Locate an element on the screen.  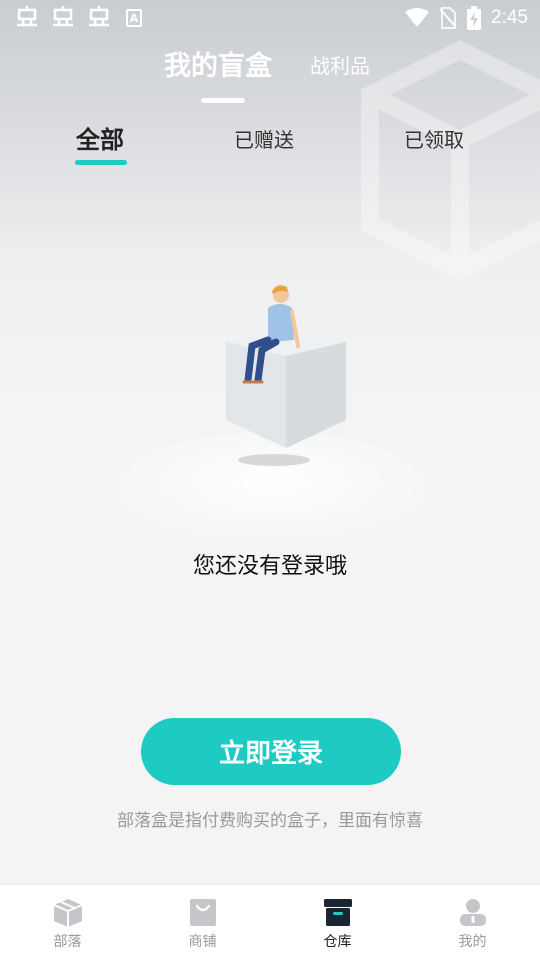
filter-tab-indicator is located at coordinates (101, 162).